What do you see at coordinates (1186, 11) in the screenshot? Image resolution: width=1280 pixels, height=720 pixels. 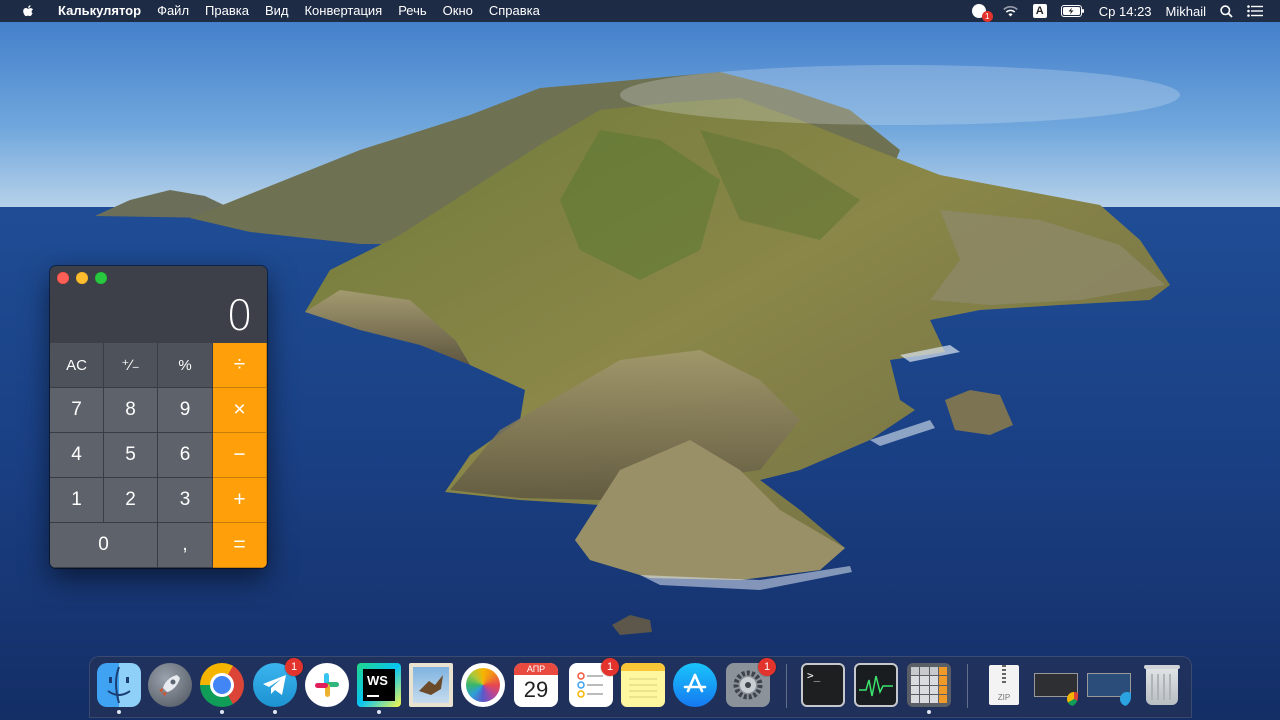 I see `user-name: Mikhail` at bounding box center [1186, 11].